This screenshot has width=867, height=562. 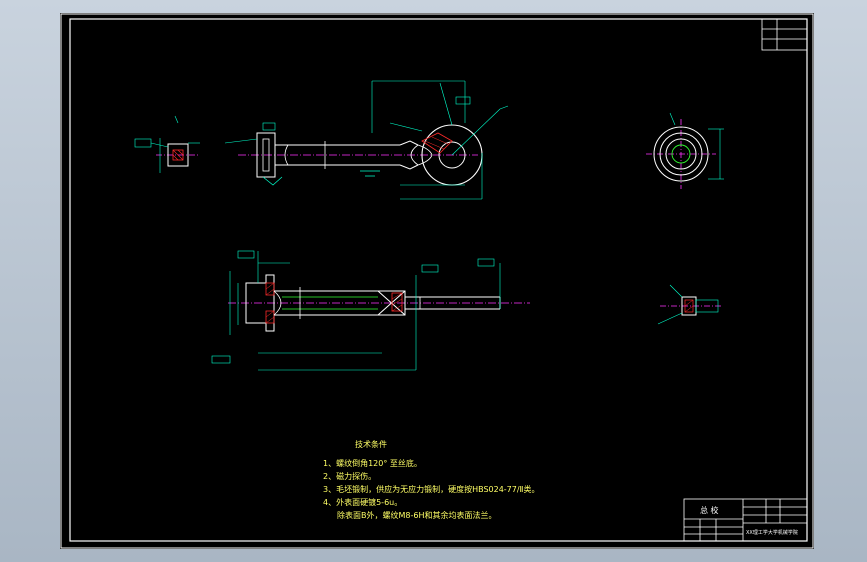 I want to click on title-block-label: 总 校, so click(x=709, y=510).